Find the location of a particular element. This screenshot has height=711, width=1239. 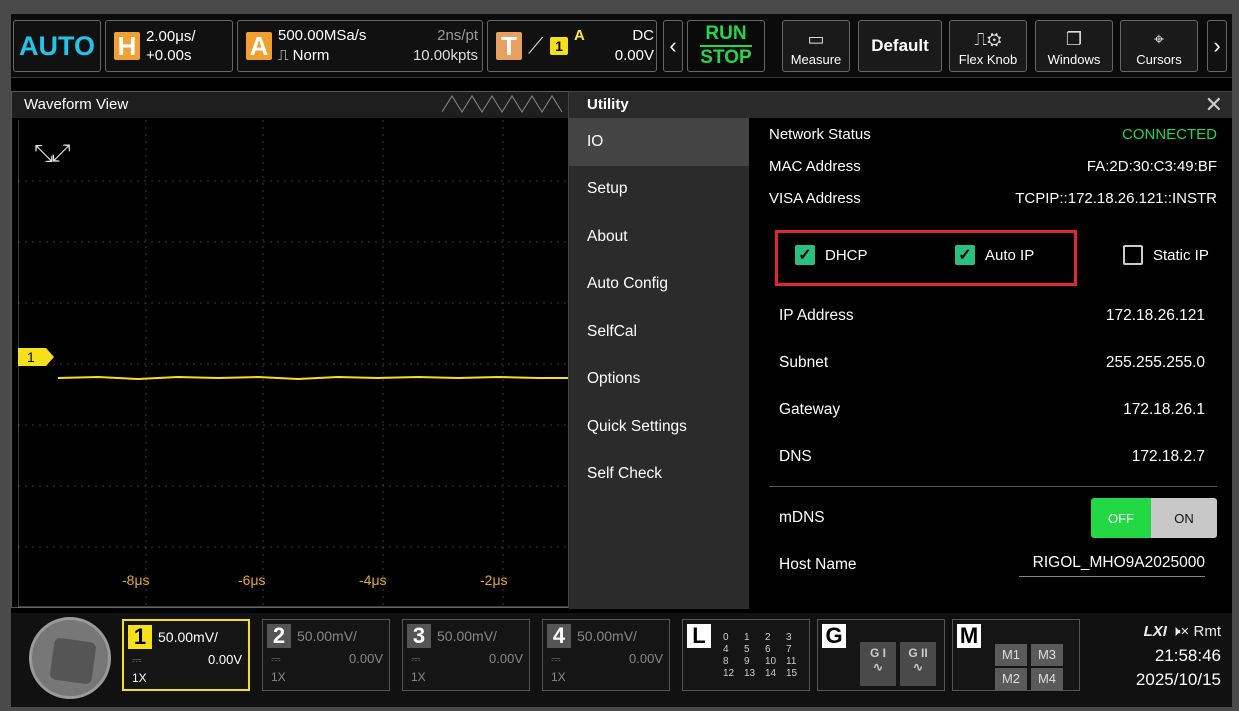

gateway-field: Gateway 172.18.26.1 is located at coordinates (993, 409).